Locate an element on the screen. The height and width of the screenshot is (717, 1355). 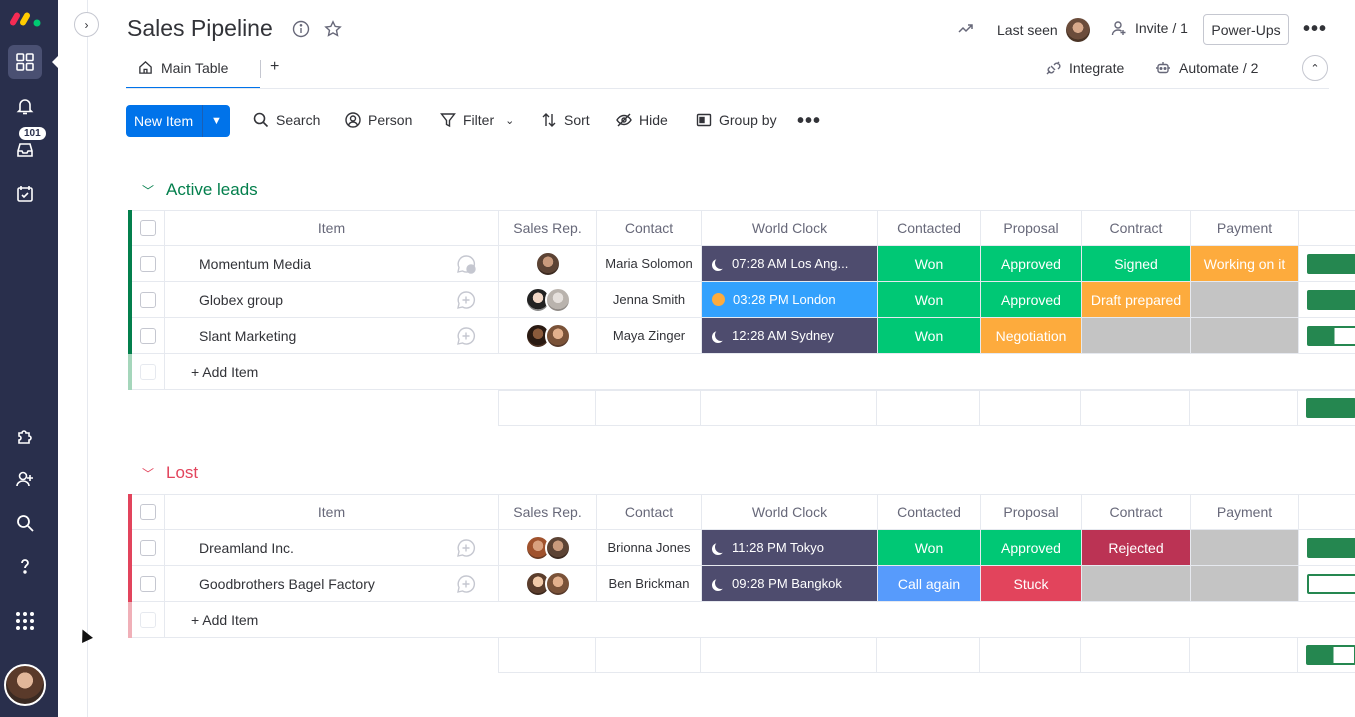
invite-members-icon is located at coordinates (25, 479).